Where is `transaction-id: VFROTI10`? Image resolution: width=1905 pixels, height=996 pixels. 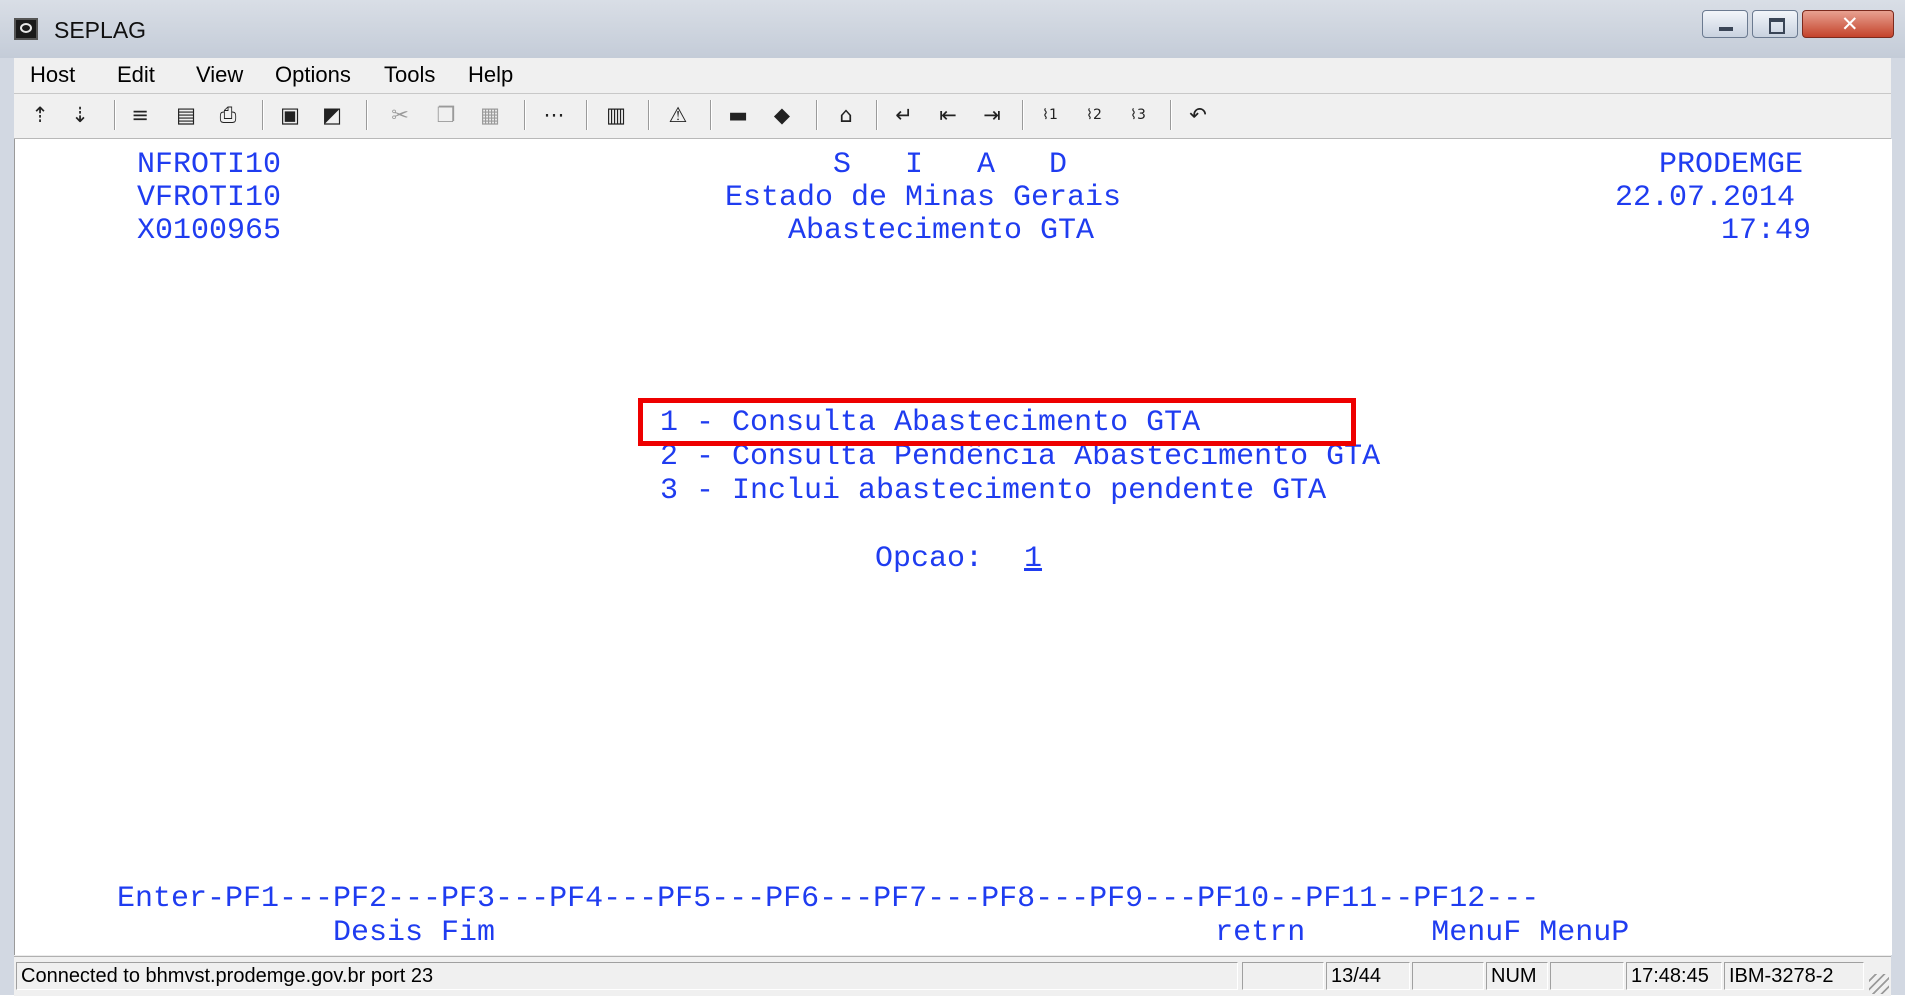
transaction-id: VFROTI10 is located at coordinates (209, 198).